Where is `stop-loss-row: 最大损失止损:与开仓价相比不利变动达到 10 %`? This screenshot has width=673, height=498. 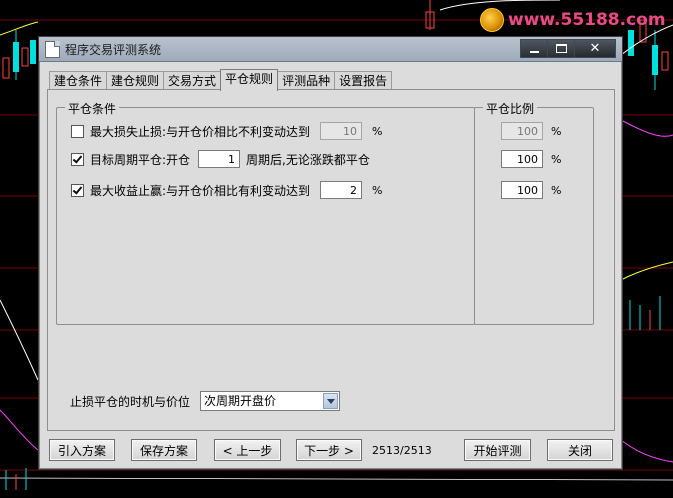 stop-loss-row: 最大损失止损:与开仓价相比不利变动达到 10 % is located at coordinates (227, 131).